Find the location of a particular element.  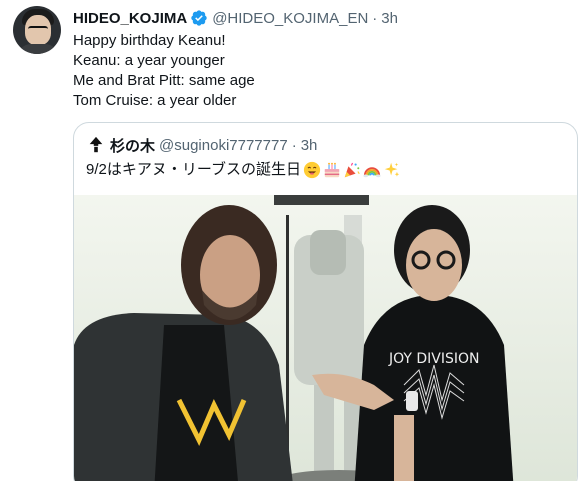

author-name: HIDEO_KOJIMA is located at coordinates (130, 18).